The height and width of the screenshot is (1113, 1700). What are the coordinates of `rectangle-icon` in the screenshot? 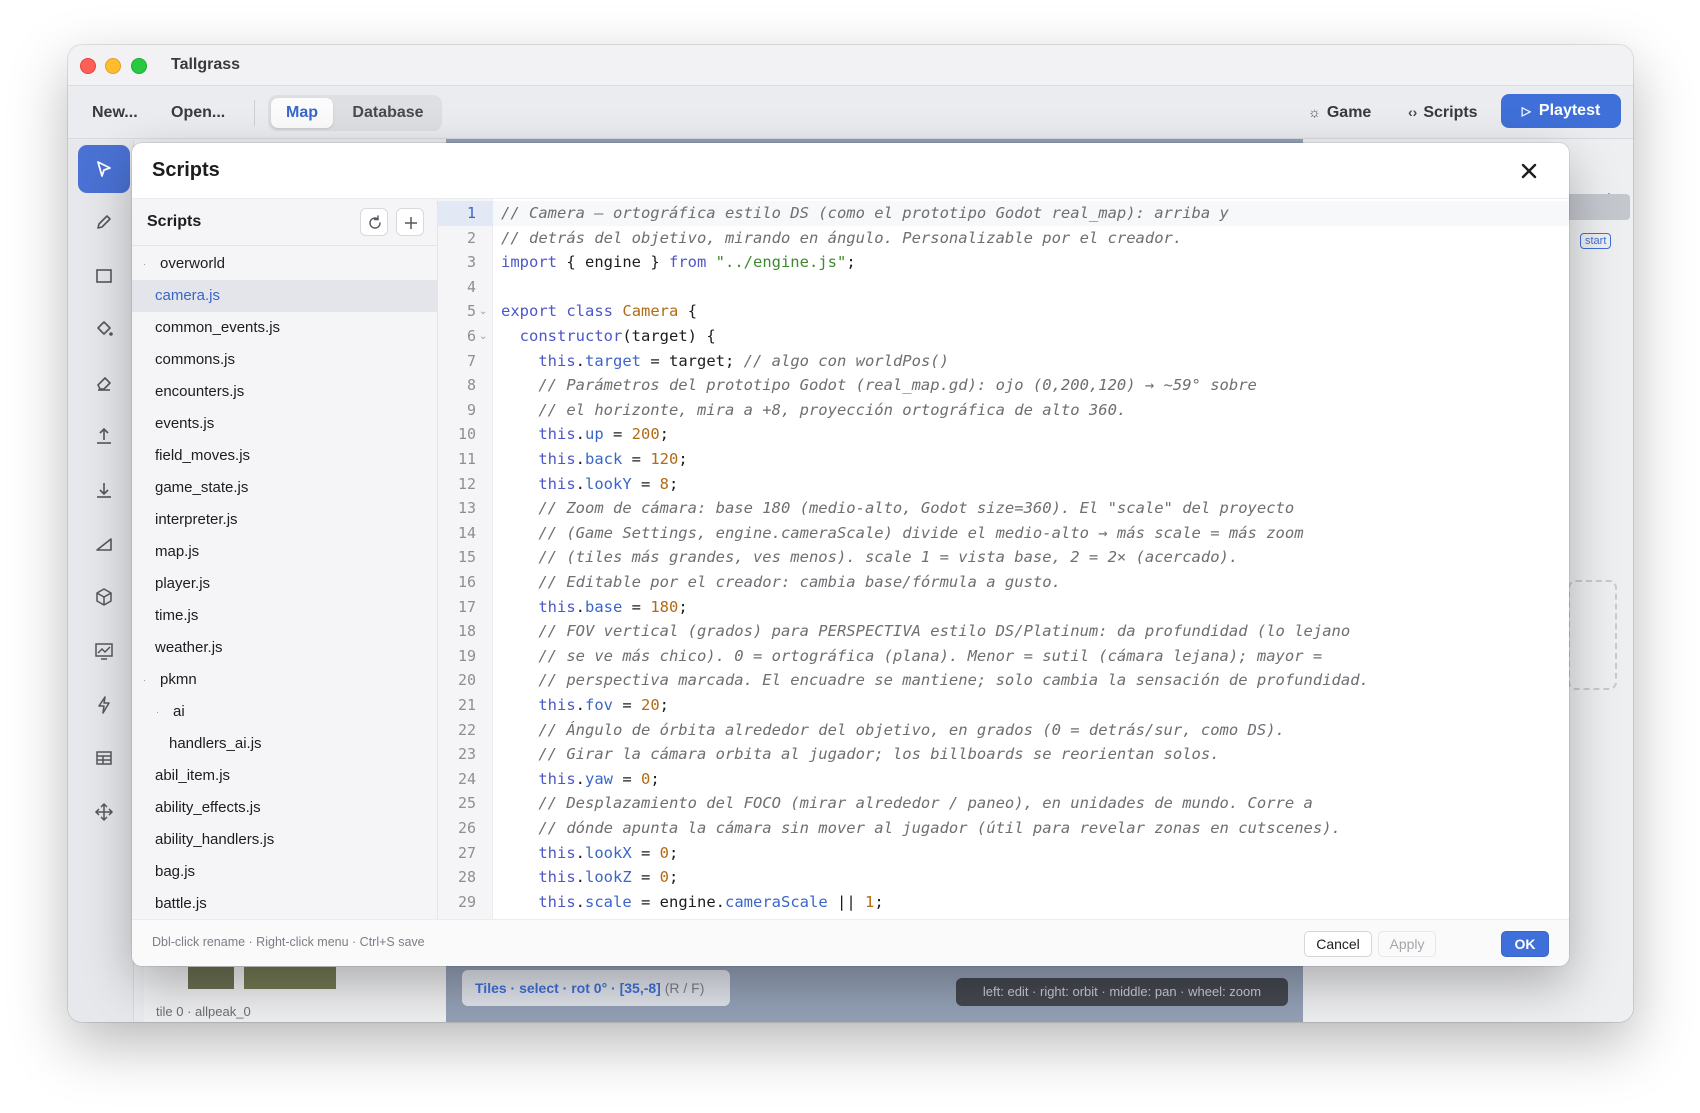 It's located at (104, 276).